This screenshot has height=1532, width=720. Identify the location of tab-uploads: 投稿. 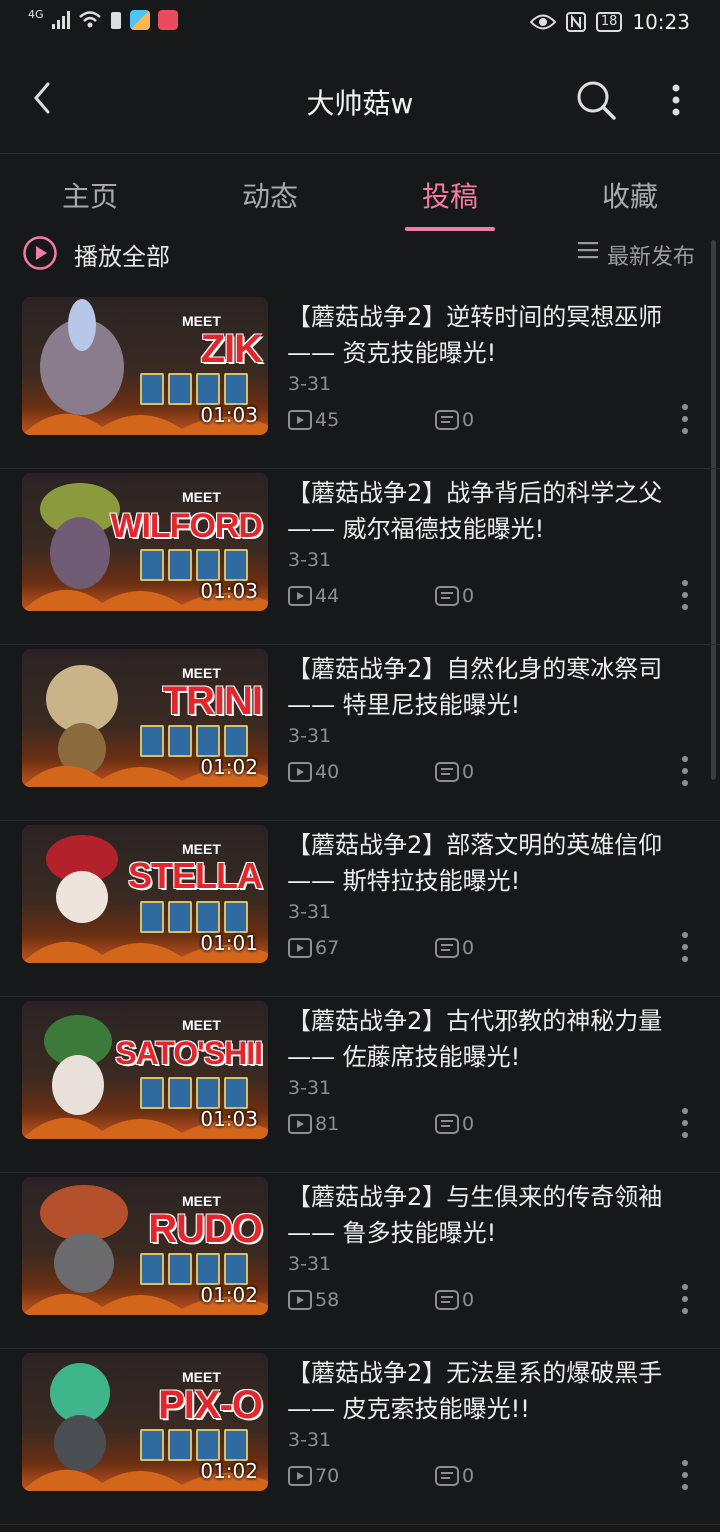
(450, 193).